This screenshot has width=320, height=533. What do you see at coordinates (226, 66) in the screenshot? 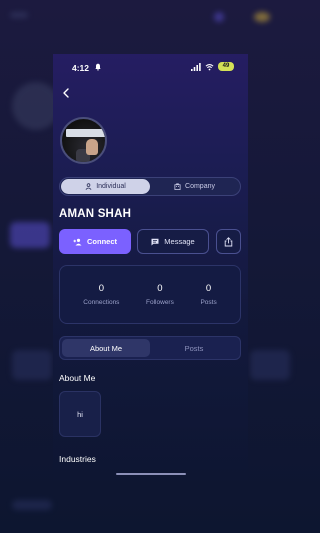
I see `battery-icon: 49` at bounding box center [226, 66].